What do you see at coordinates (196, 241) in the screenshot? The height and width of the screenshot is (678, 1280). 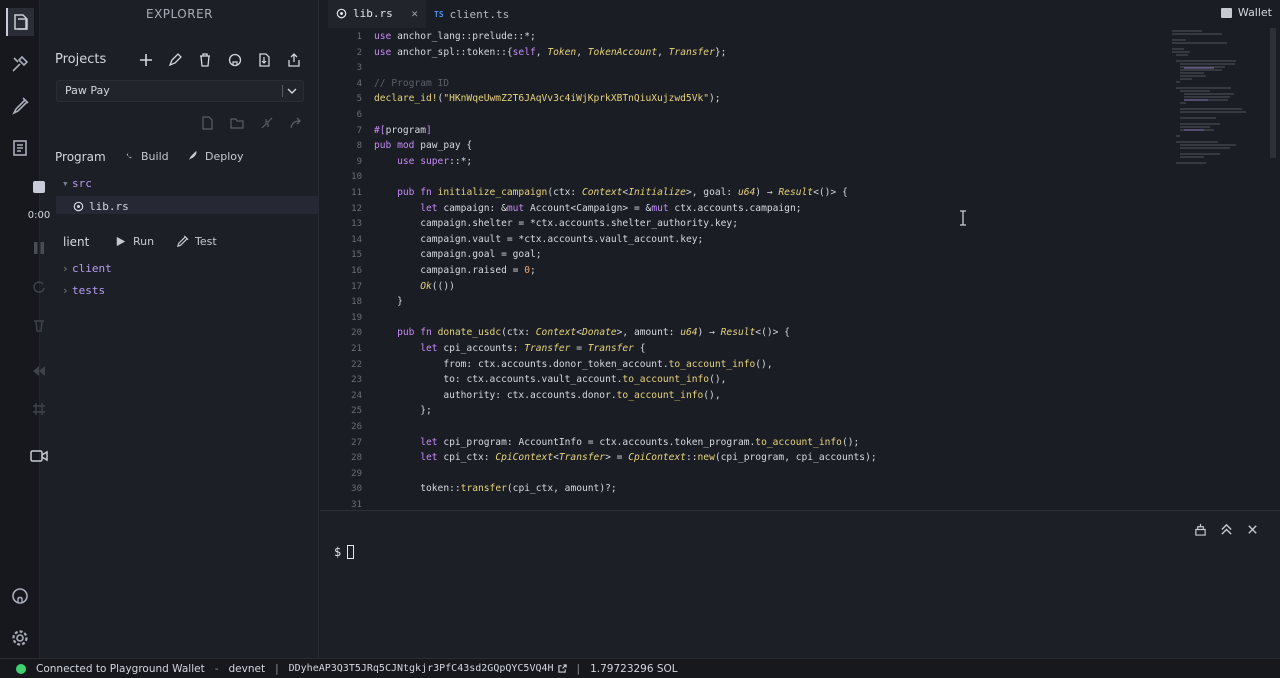 I see `test-button: Test` at bounding box center [196, 241].